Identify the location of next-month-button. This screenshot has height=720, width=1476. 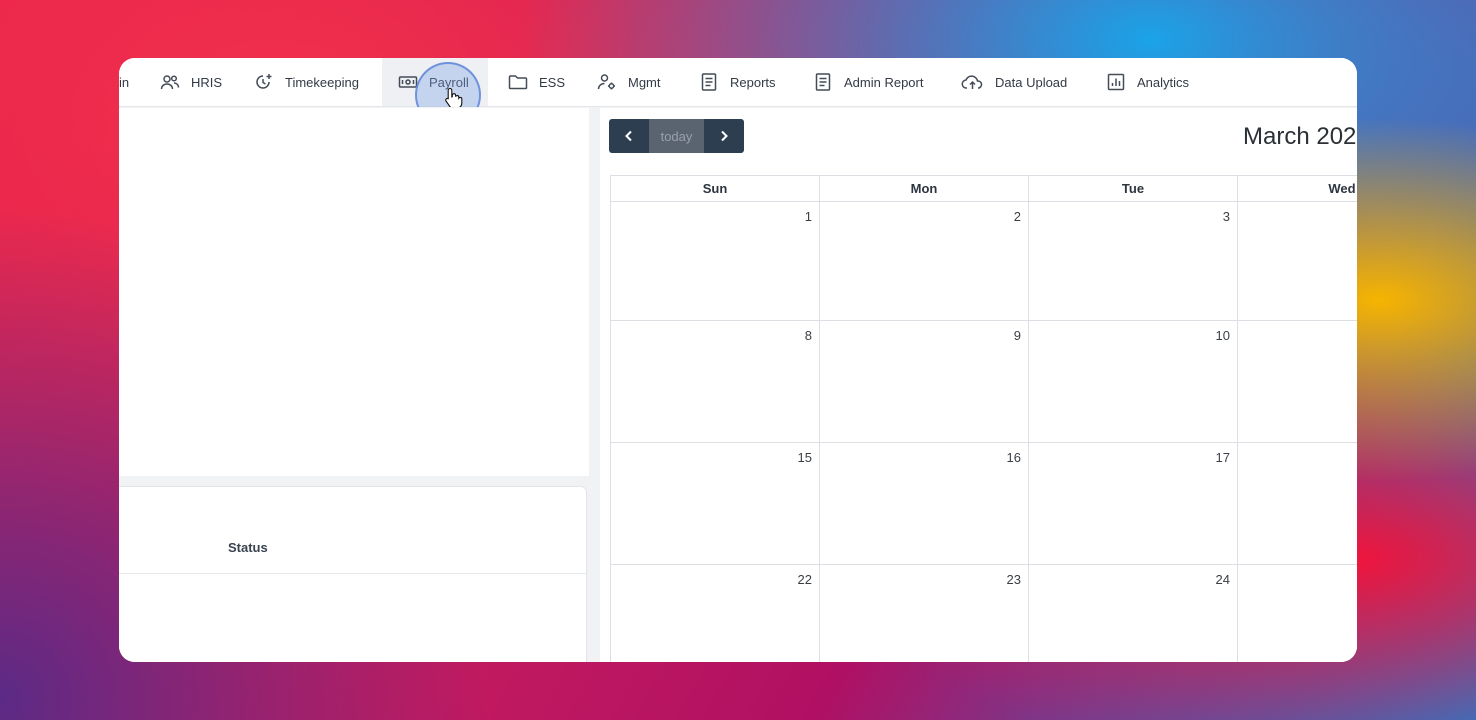
(724, 136).